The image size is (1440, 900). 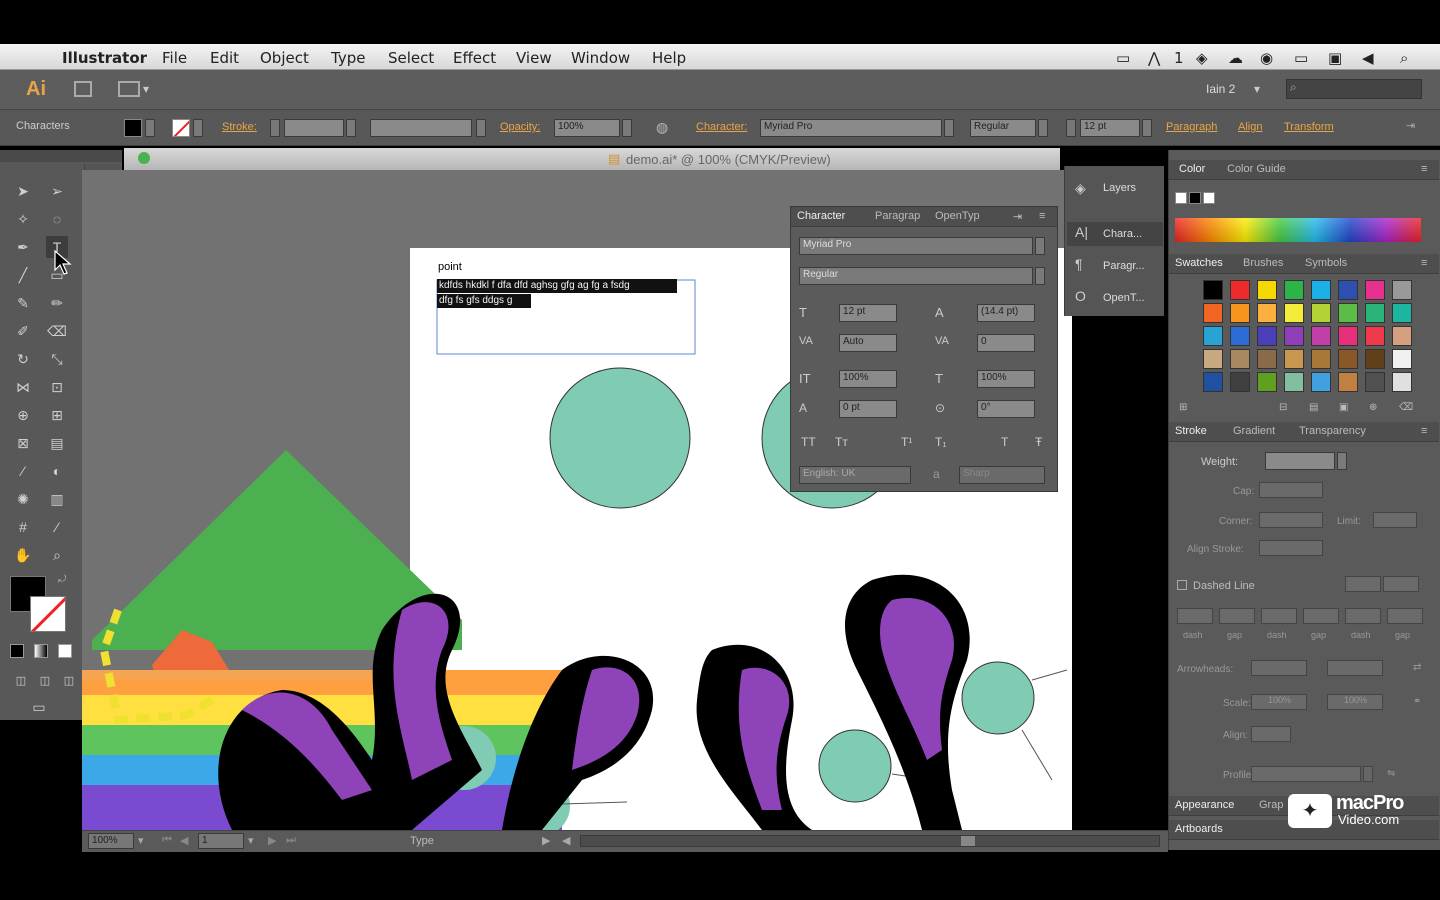 What do you see at coordinates (957, 216) in the screenshot?
I see `tab-opentype: OpenTyp` at bounding box center [957, 216].